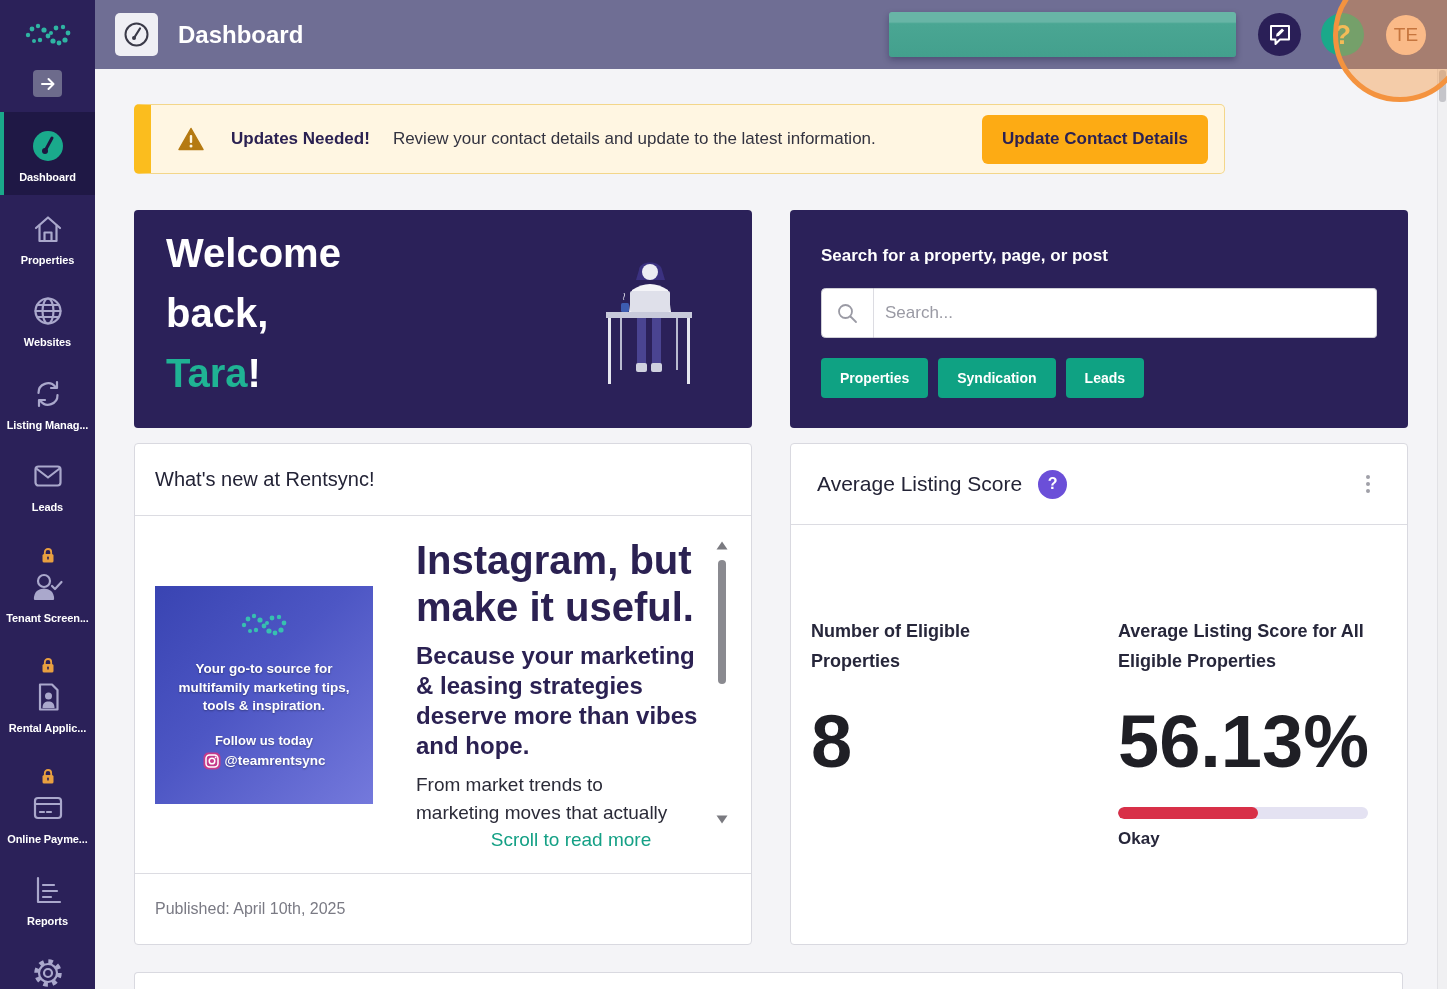 The height and width of the screenshot is (989, 1447). Describe the element at coordinates (1139, 839) in the screenshot. I see `score-rating: Okay` at that location.